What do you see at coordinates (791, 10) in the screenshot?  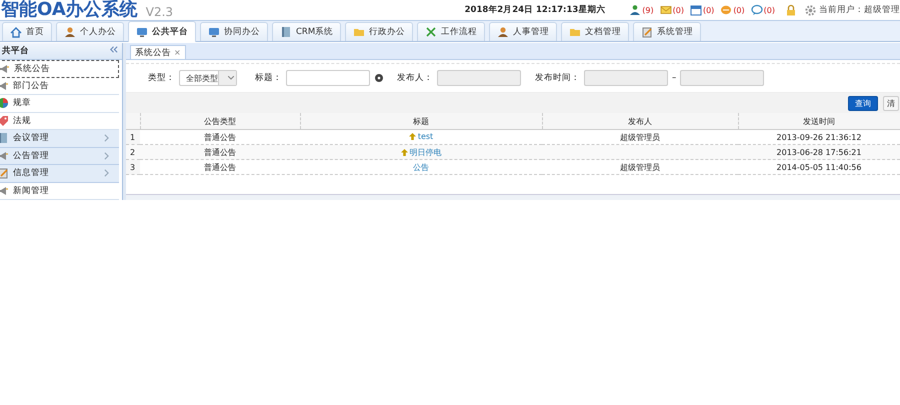 I see `lock-icon` at bounding box center [791, 10].